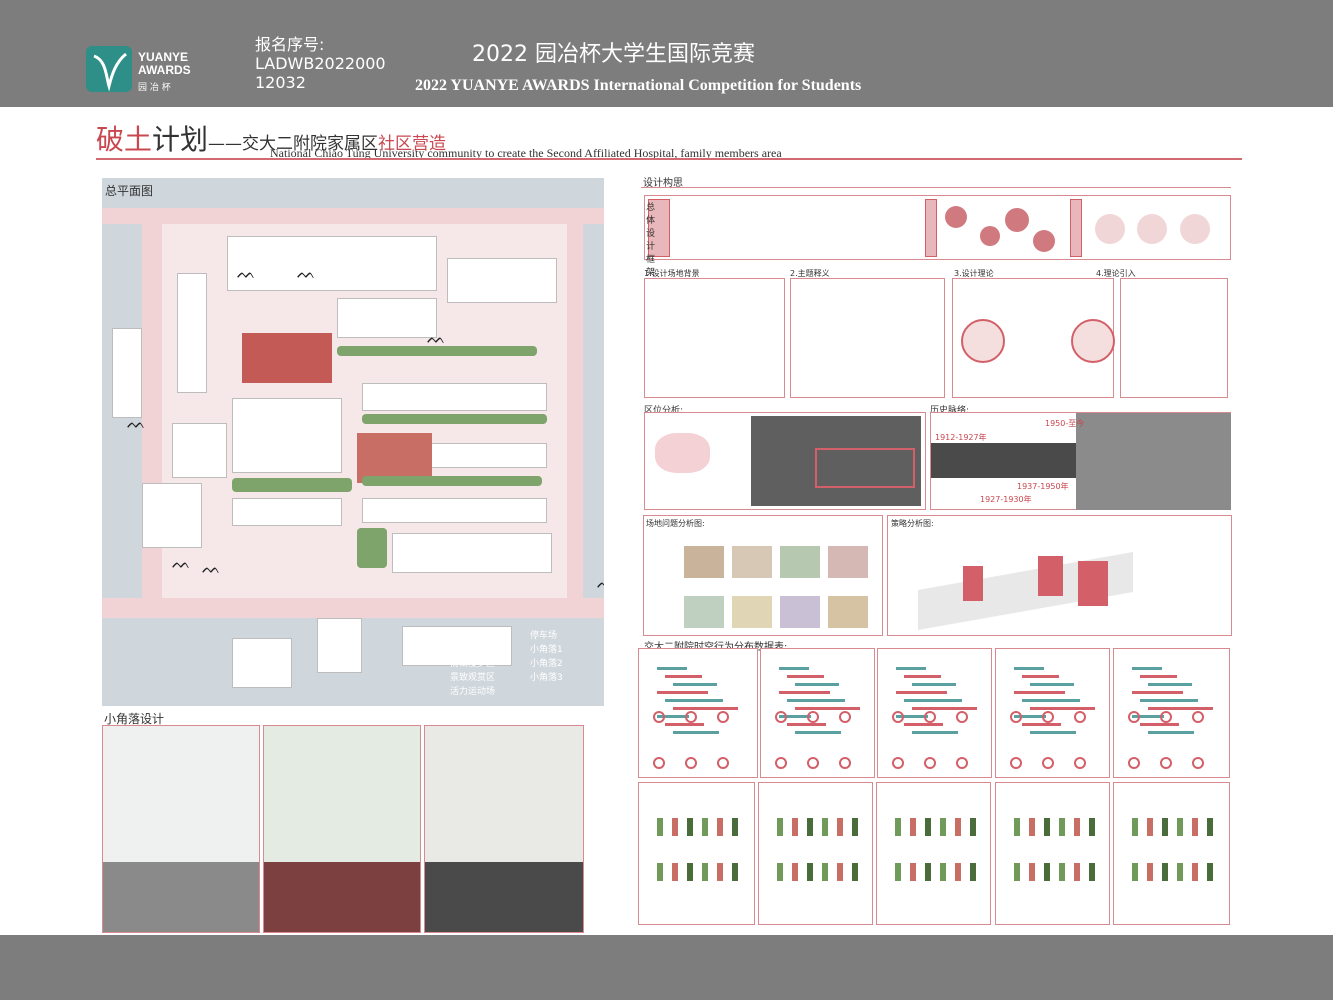 This screenshot has height=1000, width=1333. Describe the element at coordinates (1065, 423) in the screenshot. I see `history-year-2: 1950-至今` at that location.